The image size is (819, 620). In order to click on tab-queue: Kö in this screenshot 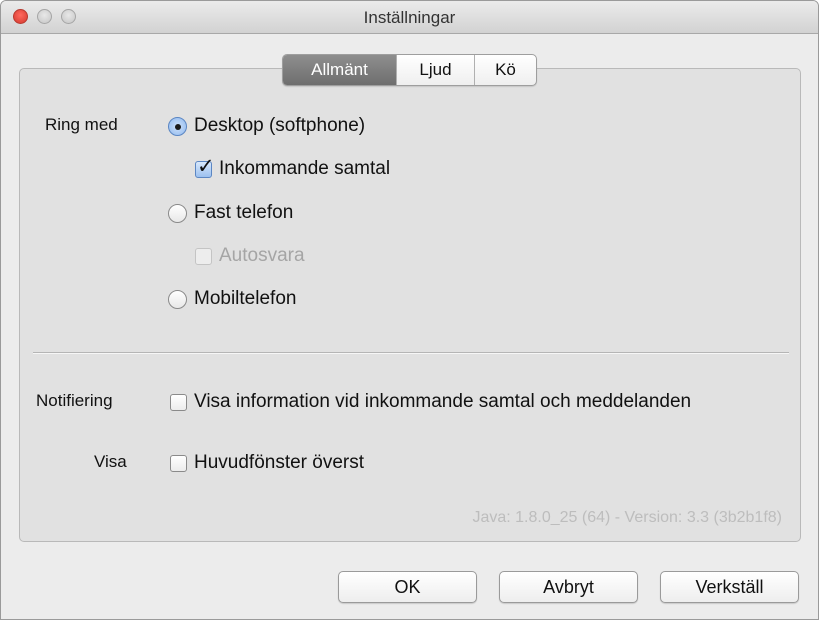, I will do `click(505, 70)`.